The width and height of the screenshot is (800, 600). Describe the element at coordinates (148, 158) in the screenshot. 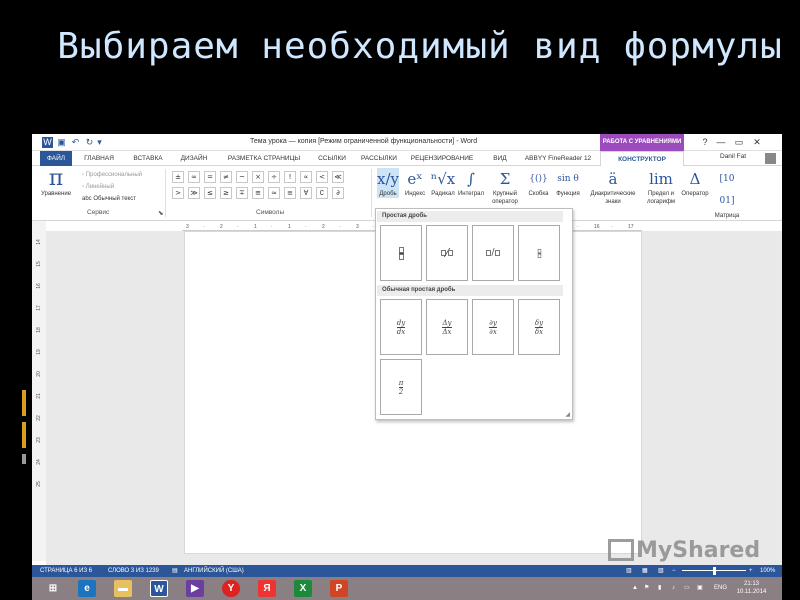

I see `tab-insert: ВСТАВКА` at that location.